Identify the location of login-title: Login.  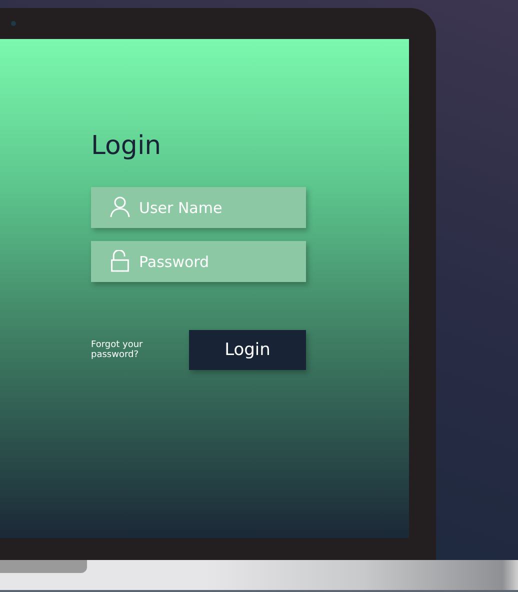
(126, 146).